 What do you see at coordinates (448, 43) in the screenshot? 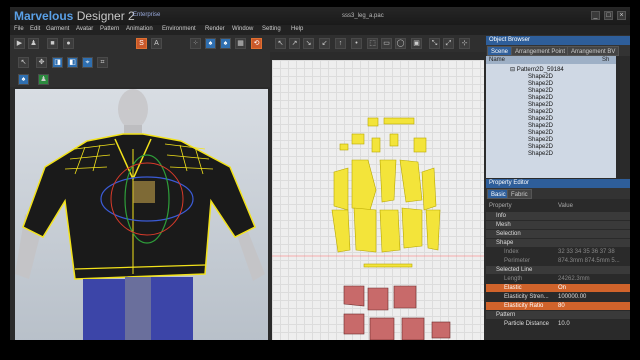
I see `free-sewing-icon: ⤢` at bounding box center [448, 43].